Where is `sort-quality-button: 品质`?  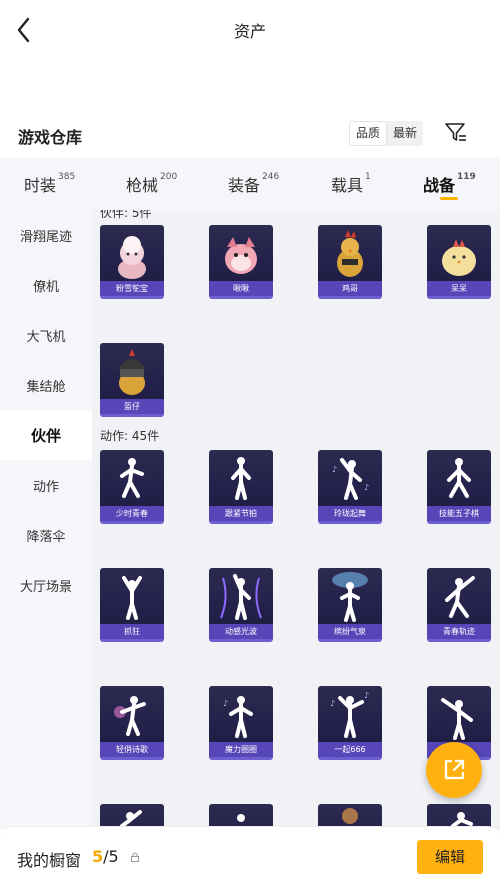
sort-quality-button: 品质 is located at coordinates (368, 133).